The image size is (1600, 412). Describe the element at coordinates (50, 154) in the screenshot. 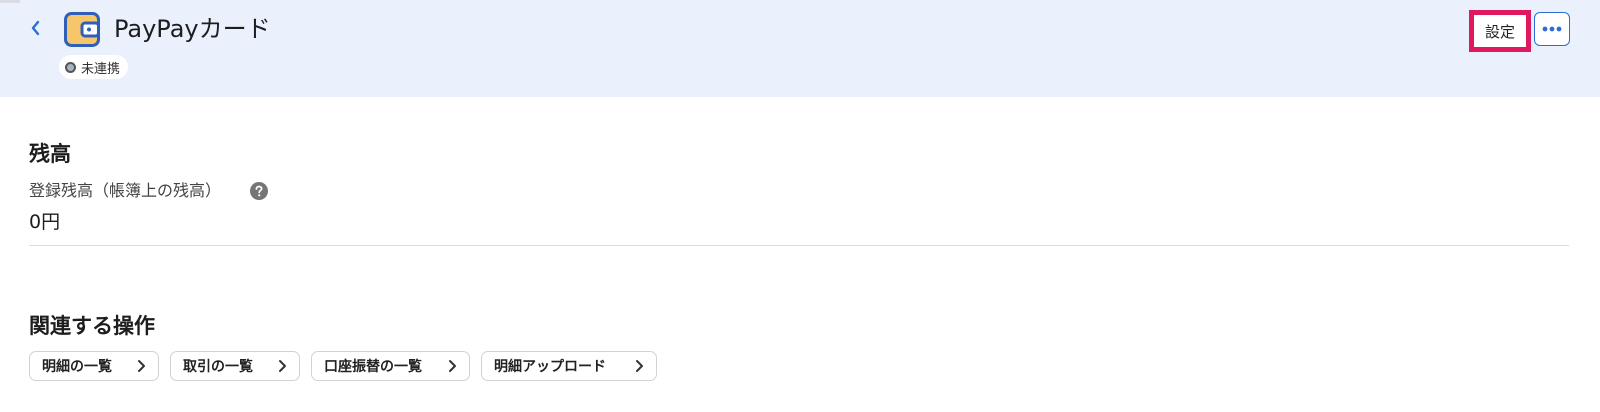

I see `balance-section-title: 残高` at that location.